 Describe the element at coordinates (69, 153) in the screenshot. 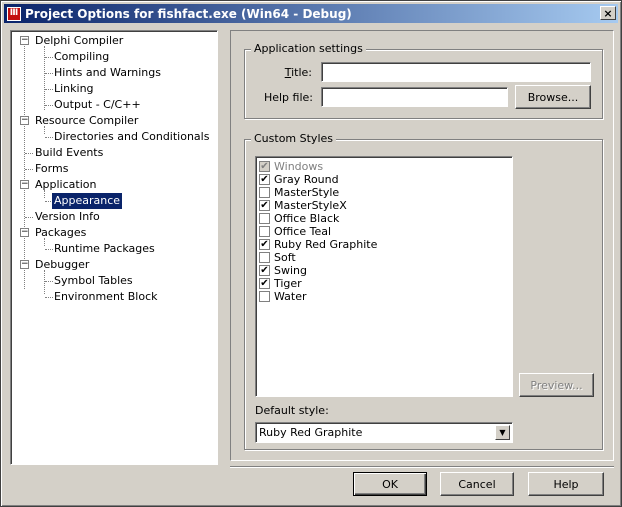

I see `tree-item: Build Events` at that location.